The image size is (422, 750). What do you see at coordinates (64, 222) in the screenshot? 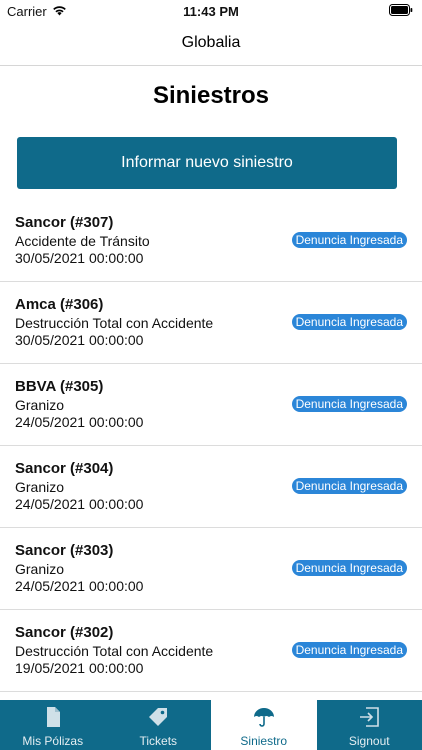
I see `claim-title: Sancor (#307)` at bounding box center [64, 222].